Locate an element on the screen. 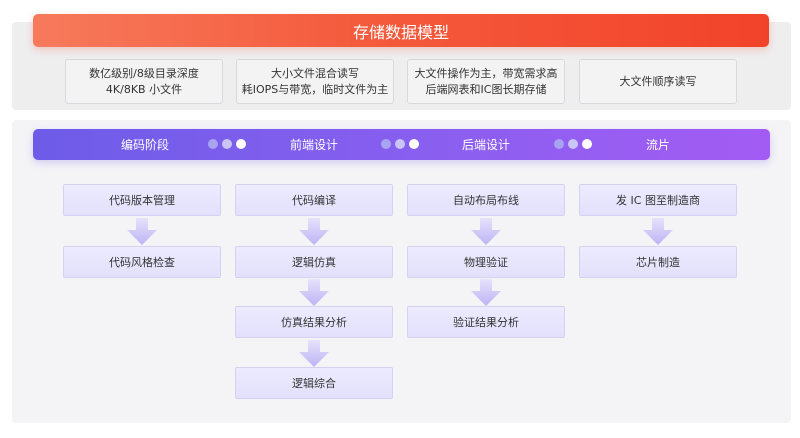 This screenshot has width=800, height=438. step-place-and-route: 自动布局布线 is located at coordinates (486, 200).